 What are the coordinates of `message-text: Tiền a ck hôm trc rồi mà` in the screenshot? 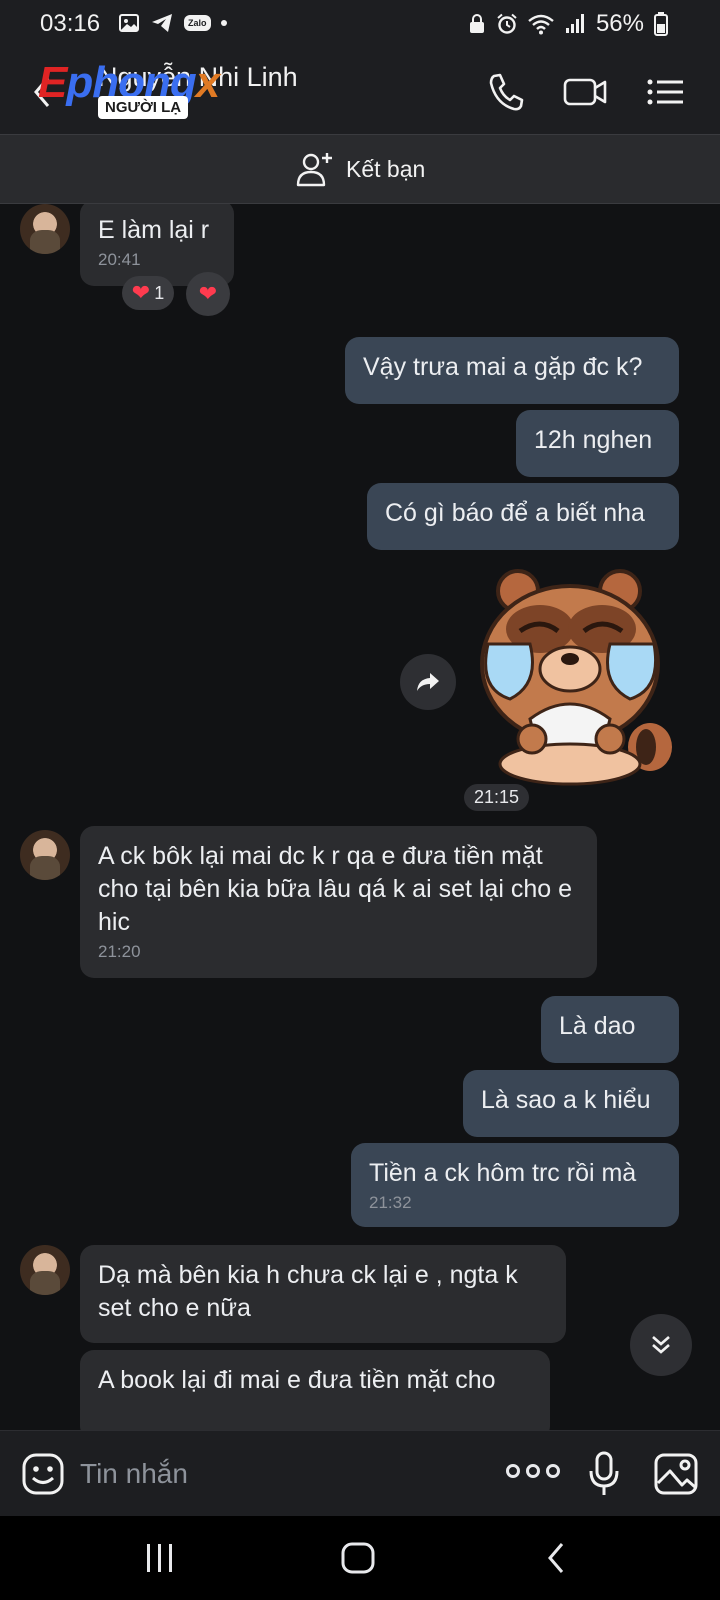 It's located at (503, 1173).